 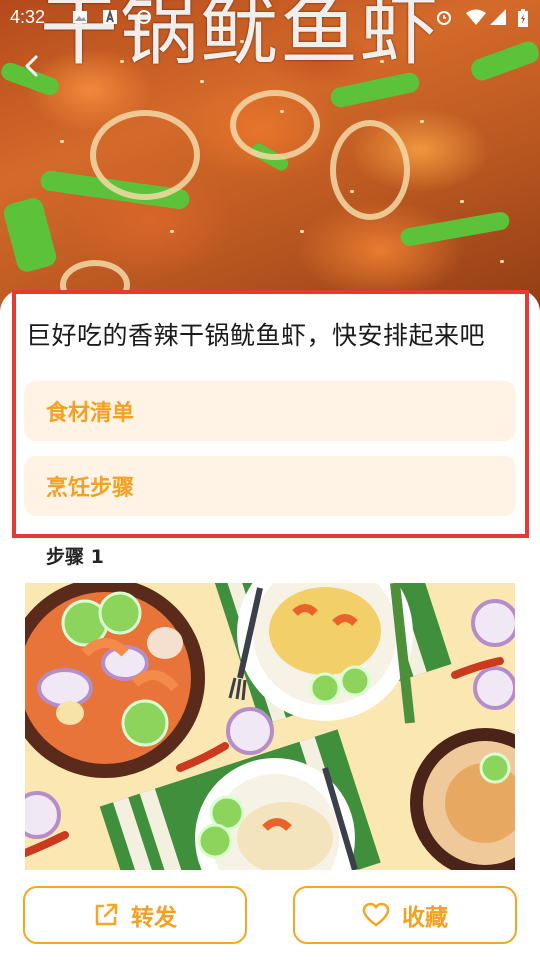 What do you see at coordinates (270, 18) in the screenshot?
I see `status-bar: 4:32` at bounding box center [270, 18].